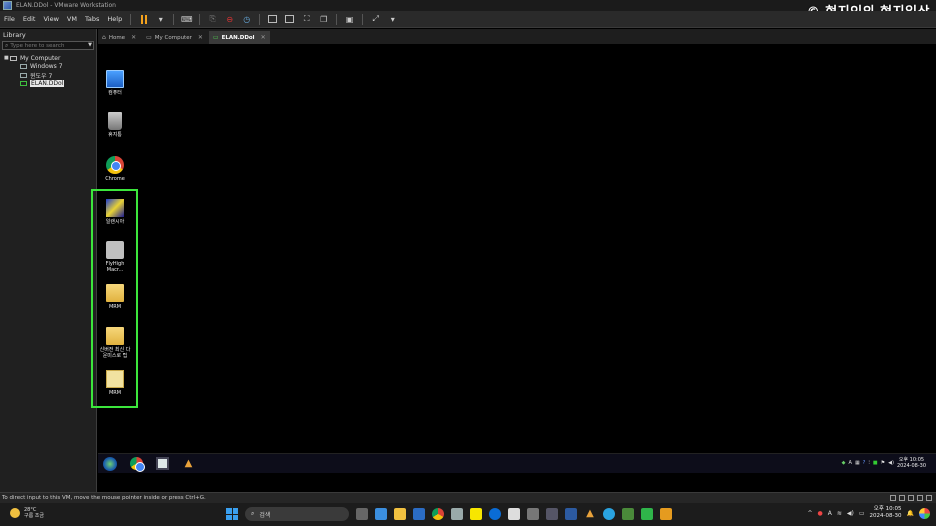  Describe the element at coordinates (143, 19) in the screenshot. I see `pause-icon` at that location.